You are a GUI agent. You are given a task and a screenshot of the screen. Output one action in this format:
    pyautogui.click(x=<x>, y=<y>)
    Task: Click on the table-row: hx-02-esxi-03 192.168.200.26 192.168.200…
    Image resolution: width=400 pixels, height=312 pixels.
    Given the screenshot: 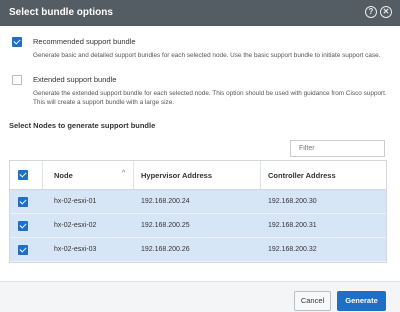 What is the action you would take?
    pyautogui.click(x=198, y=250)
    